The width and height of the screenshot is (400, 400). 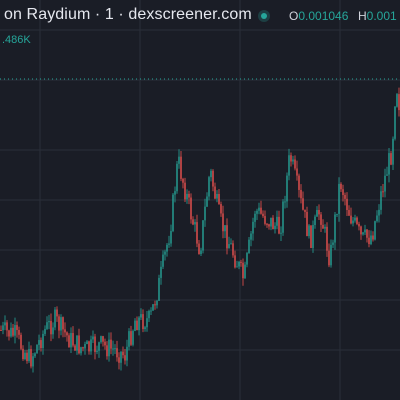 What do you see at coordinates (16, 40) in the screenshot?
I see `volume-label: .486K` at bounding box center [16, 40].